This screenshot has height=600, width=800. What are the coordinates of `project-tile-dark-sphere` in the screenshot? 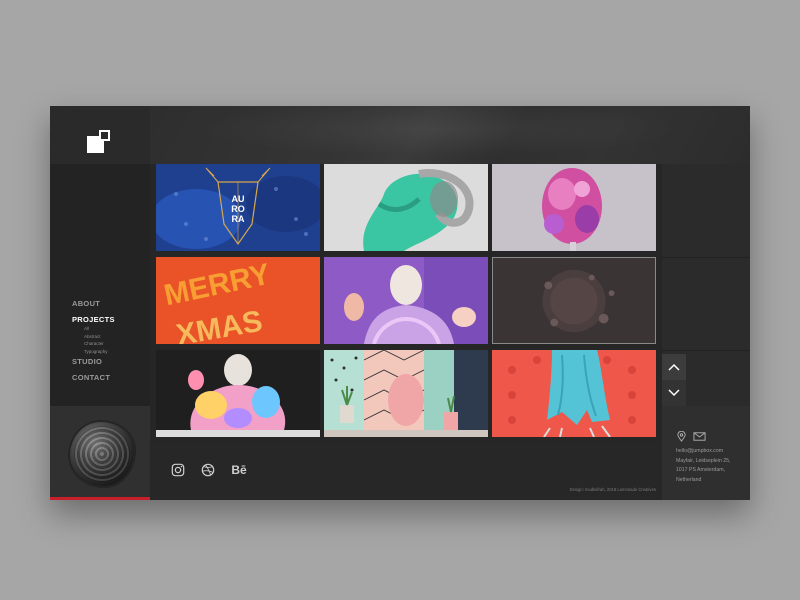 It's located at (574, 300).